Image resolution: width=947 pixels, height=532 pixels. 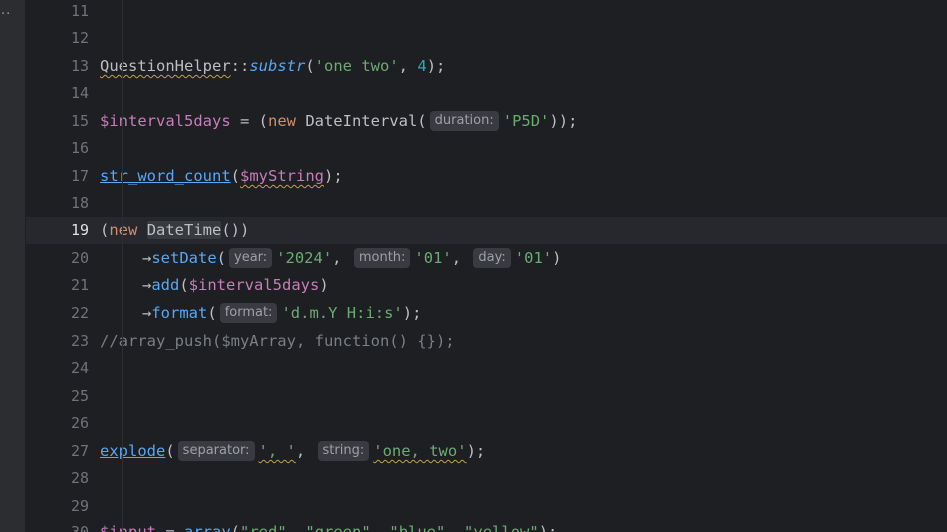 I want to click on more-icon: .., so click(x=6, y=11).